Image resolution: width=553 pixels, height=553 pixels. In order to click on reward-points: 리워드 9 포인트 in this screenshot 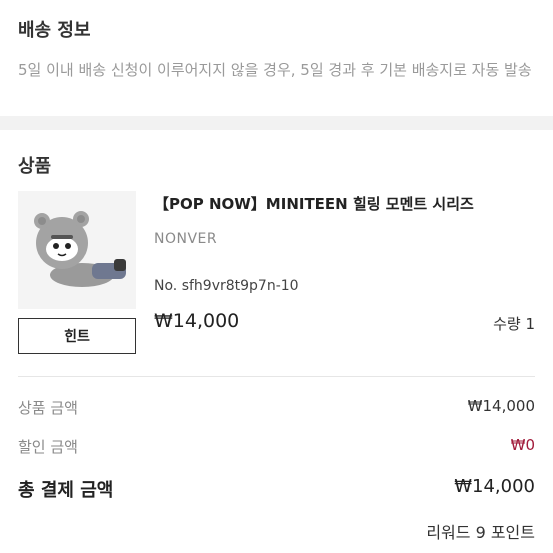, I will do `click(480, 532)`.